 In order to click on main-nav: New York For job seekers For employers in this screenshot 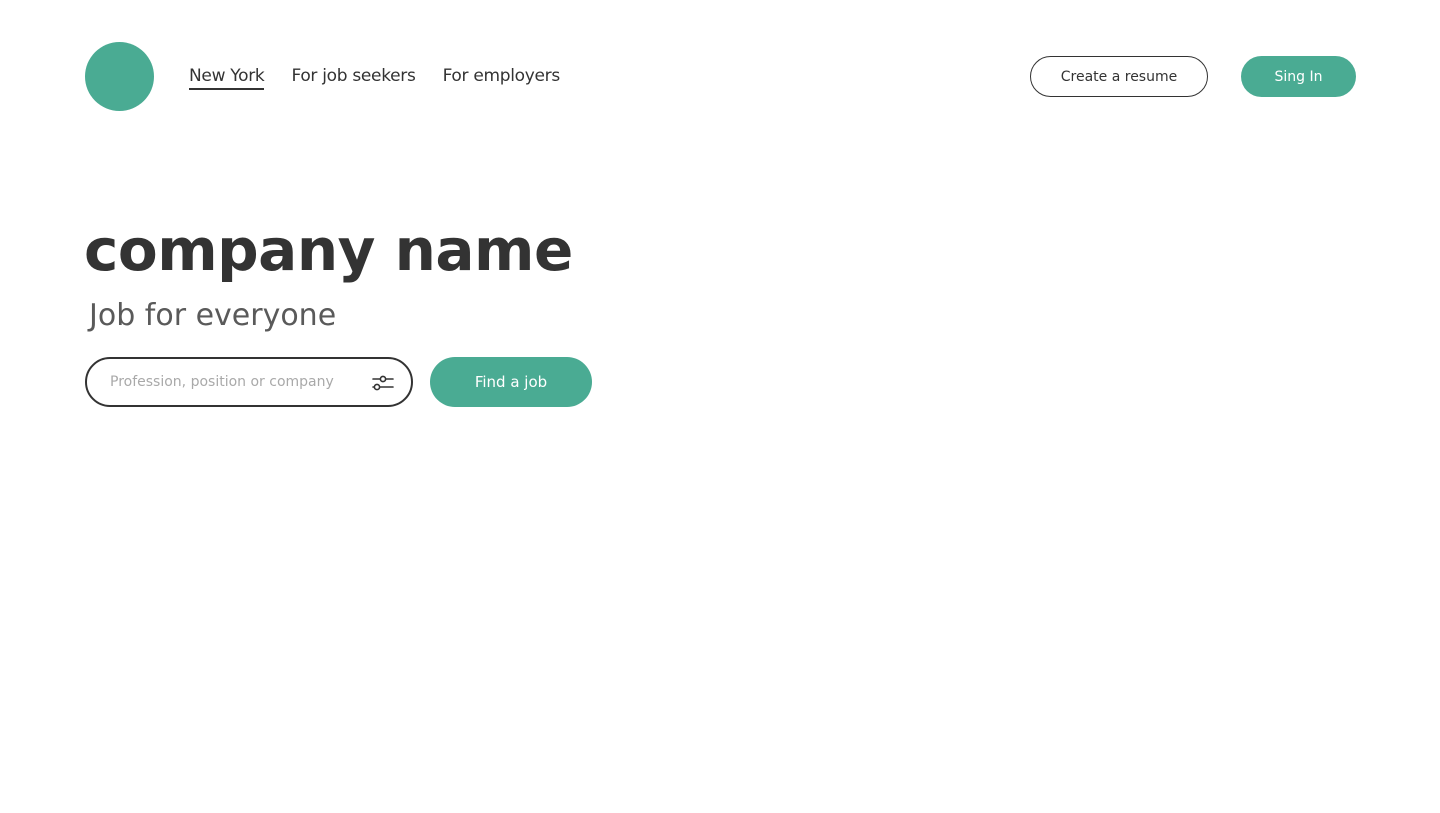, I will do `click(374, 77)`.